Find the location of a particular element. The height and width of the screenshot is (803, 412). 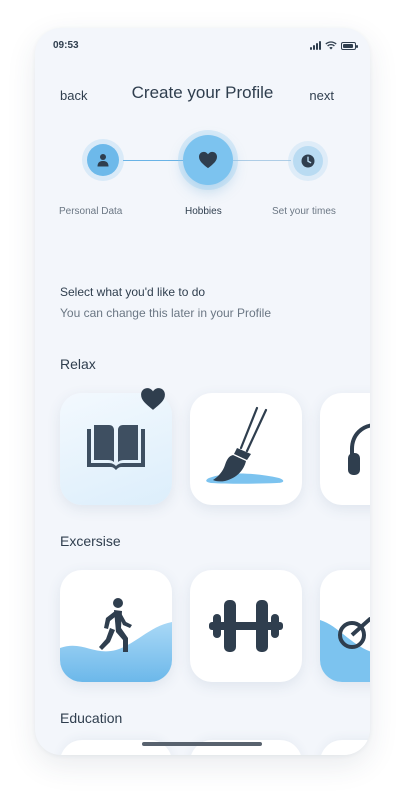

step-label-personal-data: Personal Data is located at coordinates (91, 211).